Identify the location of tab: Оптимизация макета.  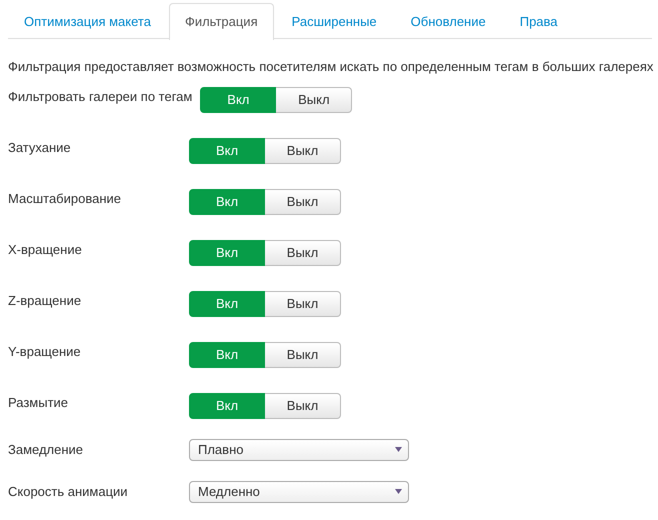
(87, 21).